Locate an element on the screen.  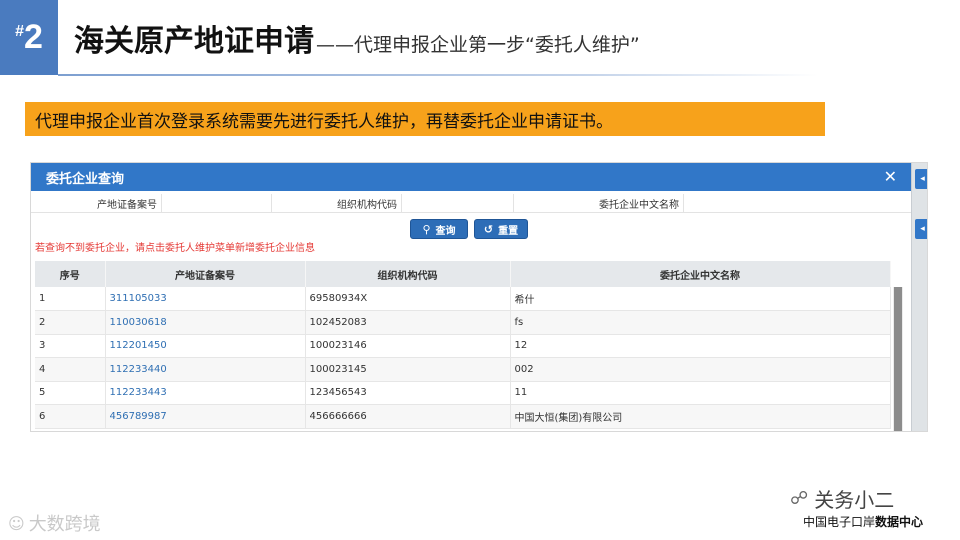
cell-company-name: fs is located at coordinates (700, 322).